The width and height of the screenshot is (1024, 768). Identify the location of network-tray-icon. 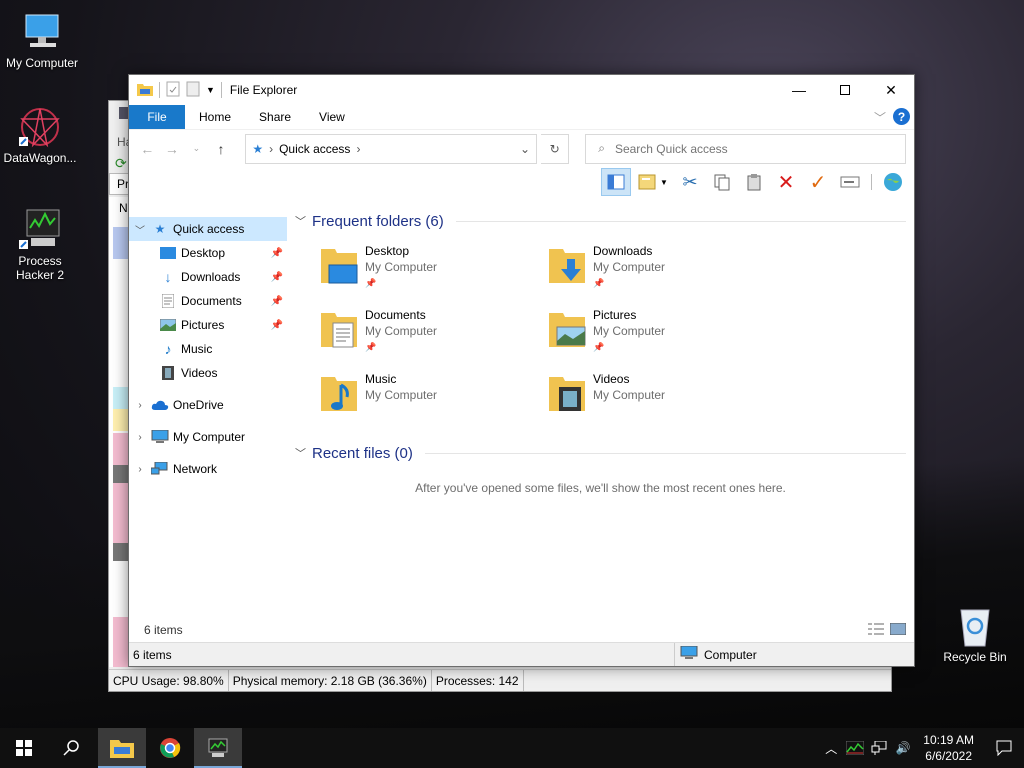
(879, 748).